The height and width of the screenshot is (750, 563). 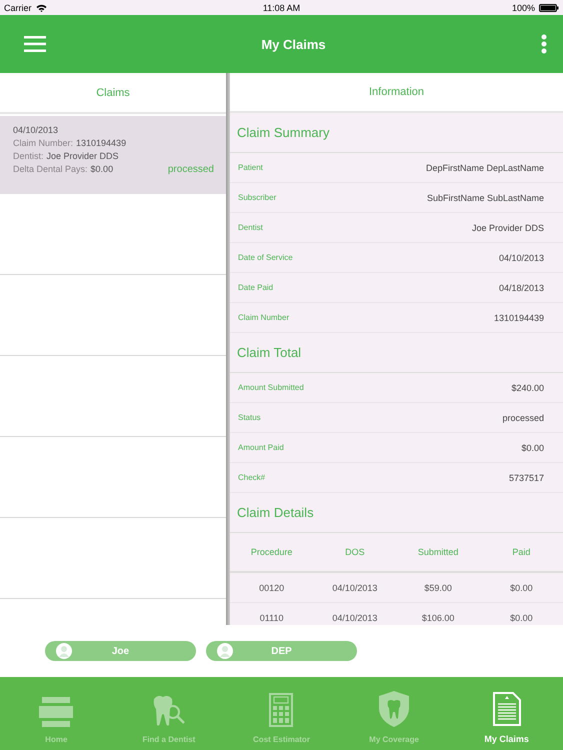 I want to click on claim-date: 04/10/2013, so click(x=36, y=130).